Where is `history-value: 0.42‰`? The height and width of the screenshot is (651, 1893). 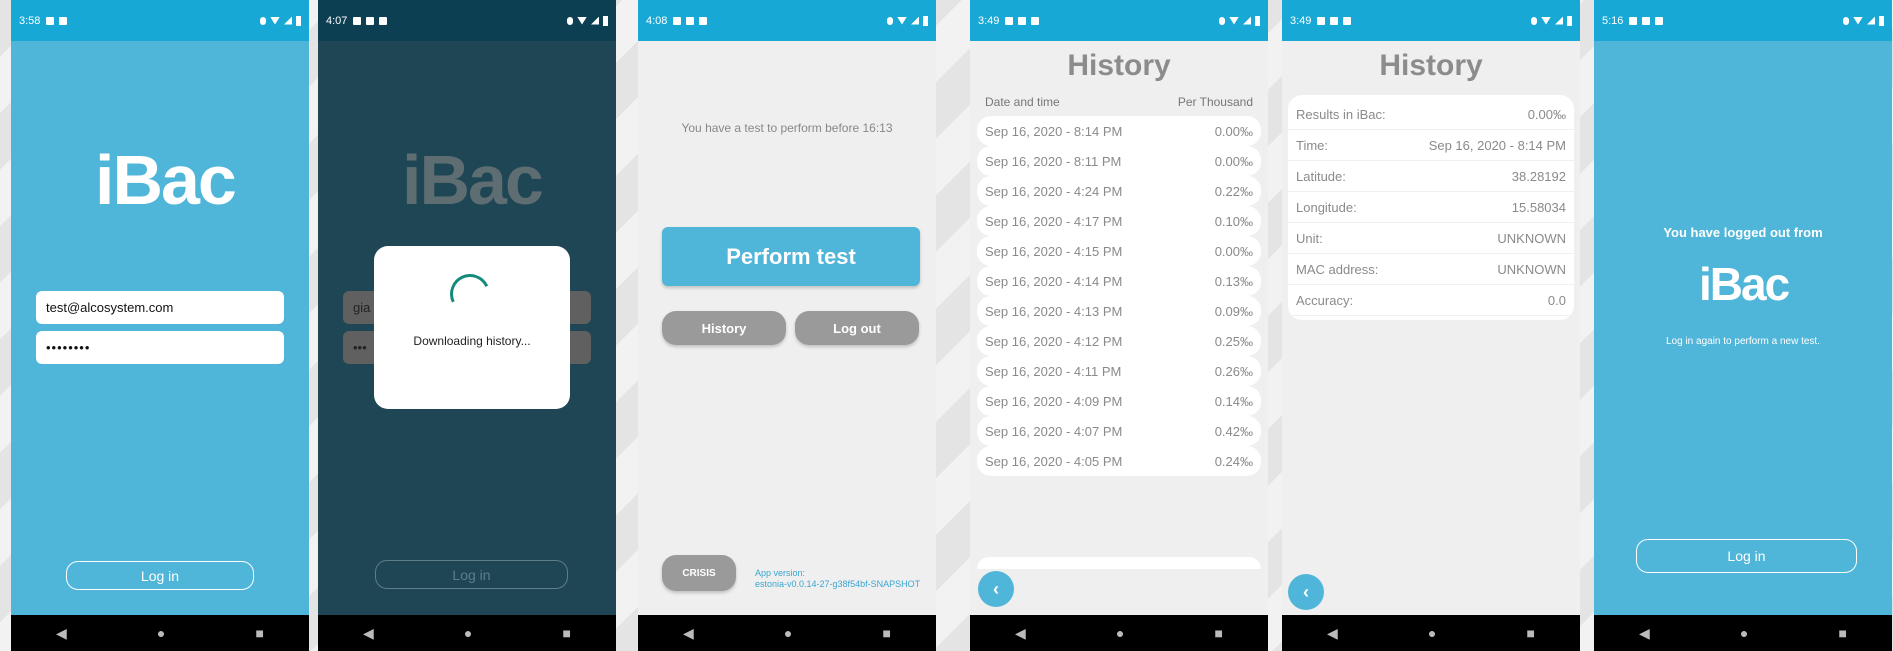
history-value: 0.42‰ is located at coordinates (1233, 431).